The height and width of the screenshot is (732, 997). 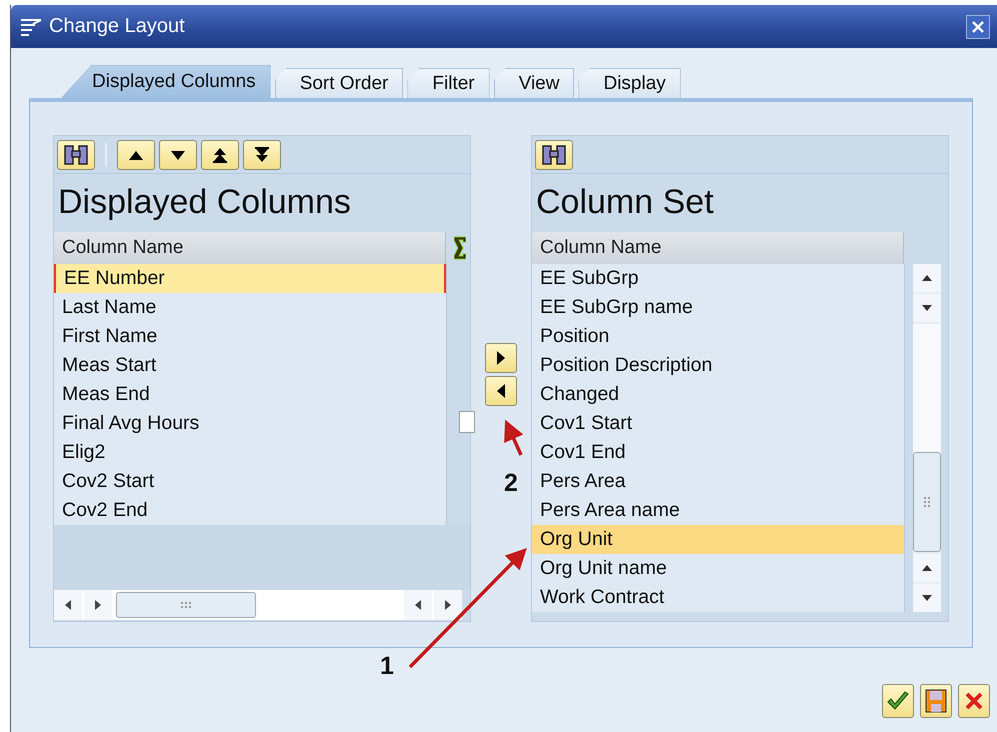 What do you see at coordinates (339, 83) in the screenshot?
I see `tab: Sort Order` at bounding box center [339, 83].